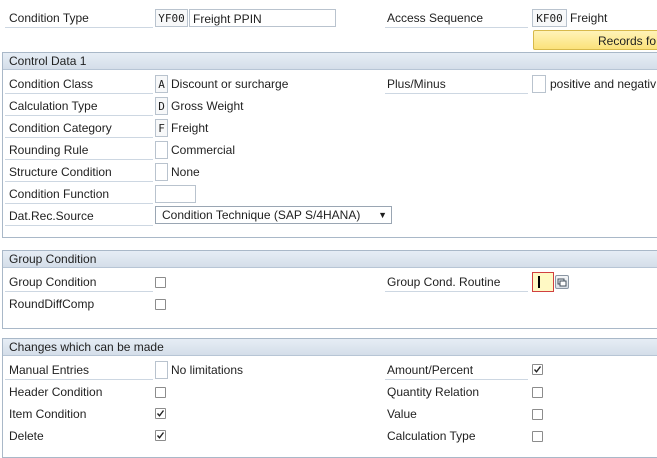 Image resolution: width=657 pixels, height=458 pixels. I want to click on records-for-access-button: Records fo, so click(595, 40).